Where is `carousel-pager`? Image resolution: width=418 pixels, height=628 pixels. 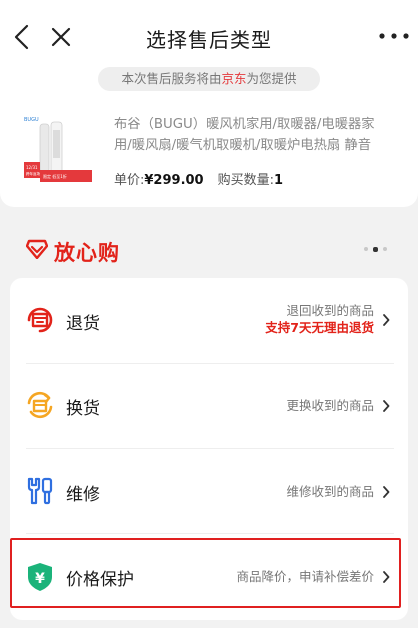
carousel-pager is located at coordinates (377, 249).